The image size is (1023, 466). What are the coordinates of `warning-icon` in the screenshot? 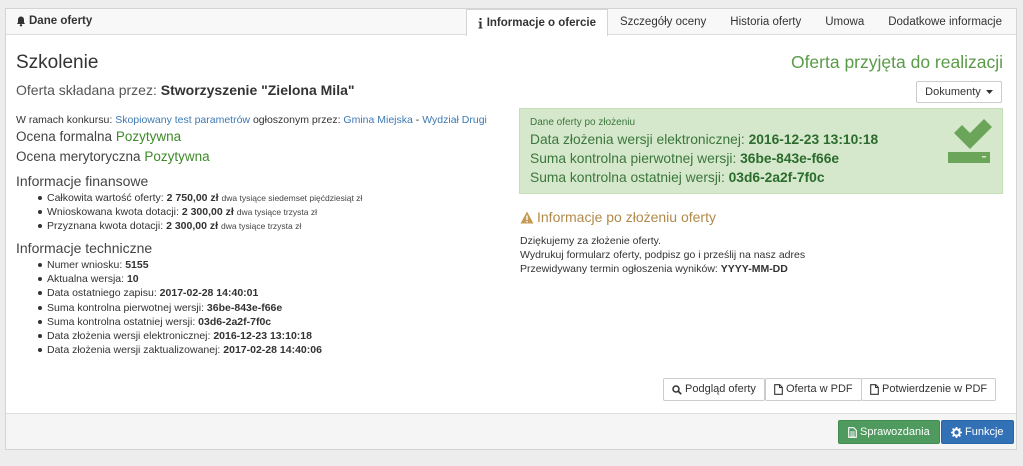 It's located at (527, 217).